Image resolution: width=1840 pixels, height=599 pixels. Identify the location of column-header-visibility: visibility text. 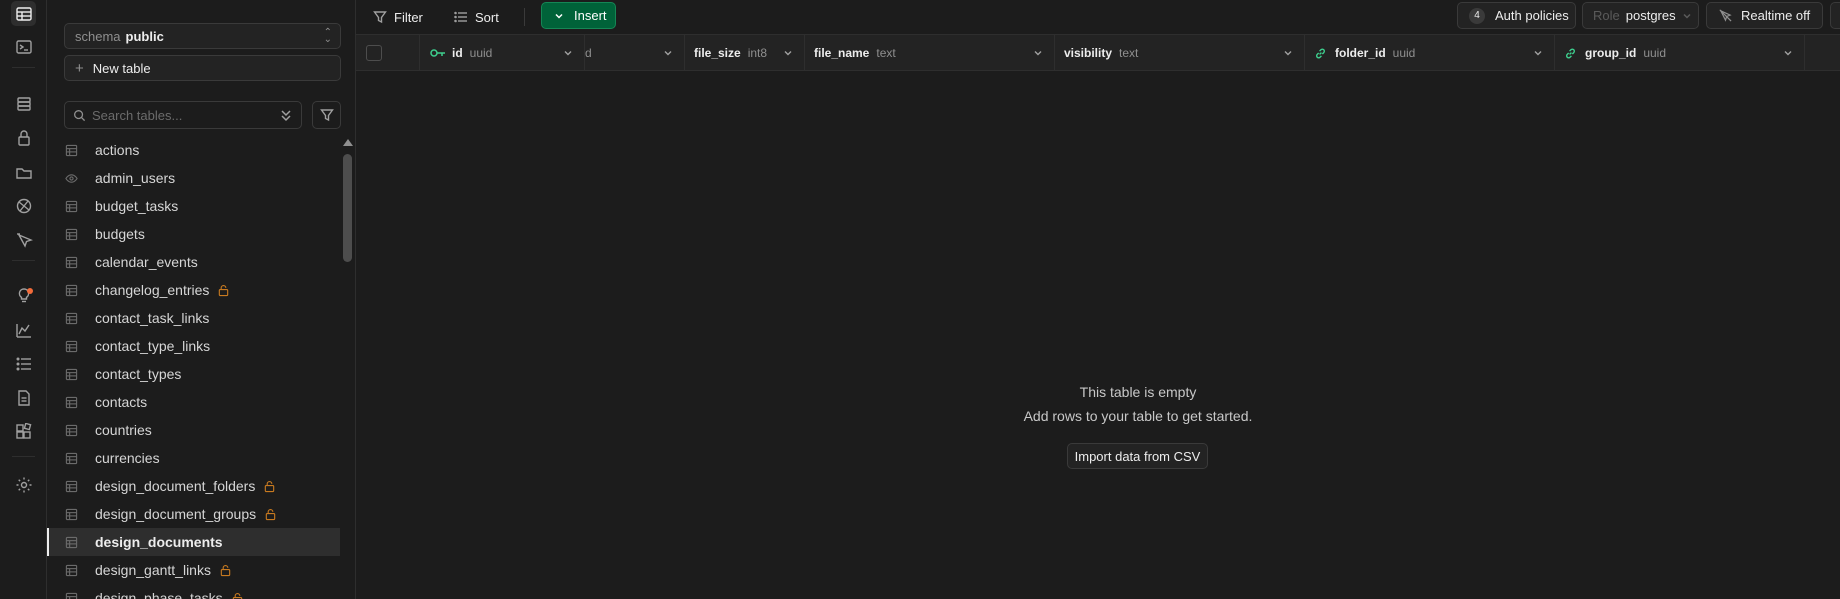
(1180, 53).